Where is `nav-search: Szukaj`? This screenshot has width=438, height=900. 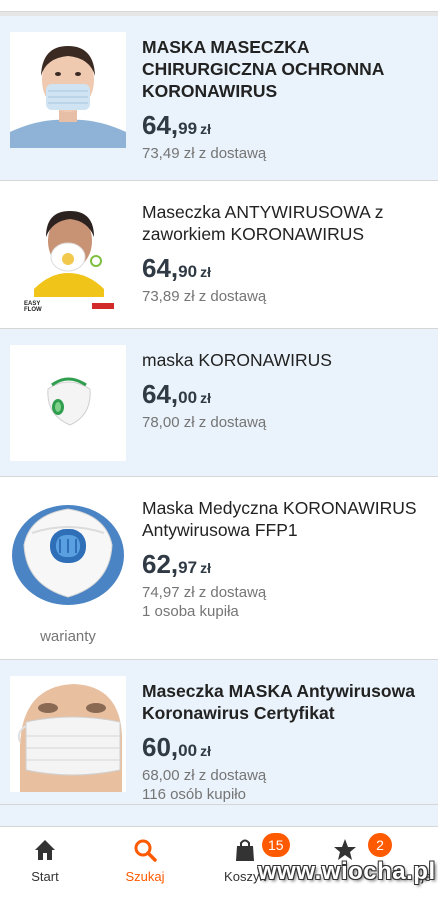
nav-search: Szukaj is located at coordinates (145, 860).